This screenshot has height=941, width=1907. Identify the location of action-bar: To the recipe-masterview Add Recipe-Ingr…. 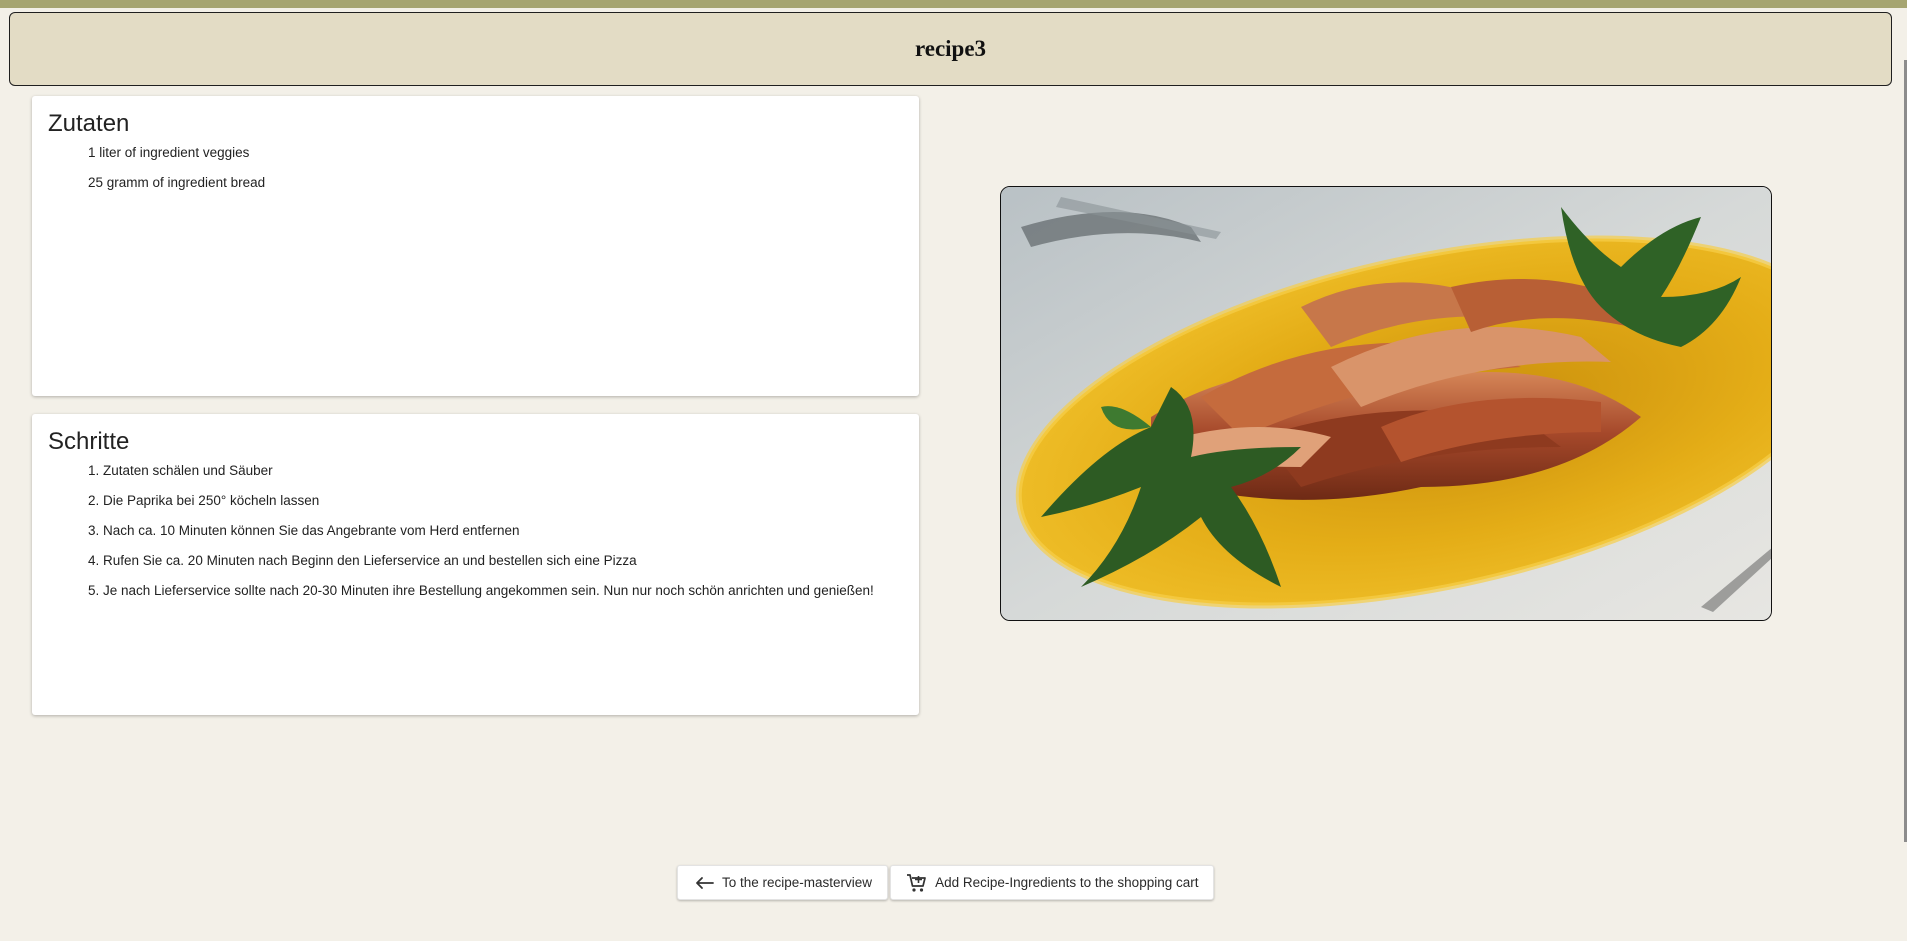
(946, 882).